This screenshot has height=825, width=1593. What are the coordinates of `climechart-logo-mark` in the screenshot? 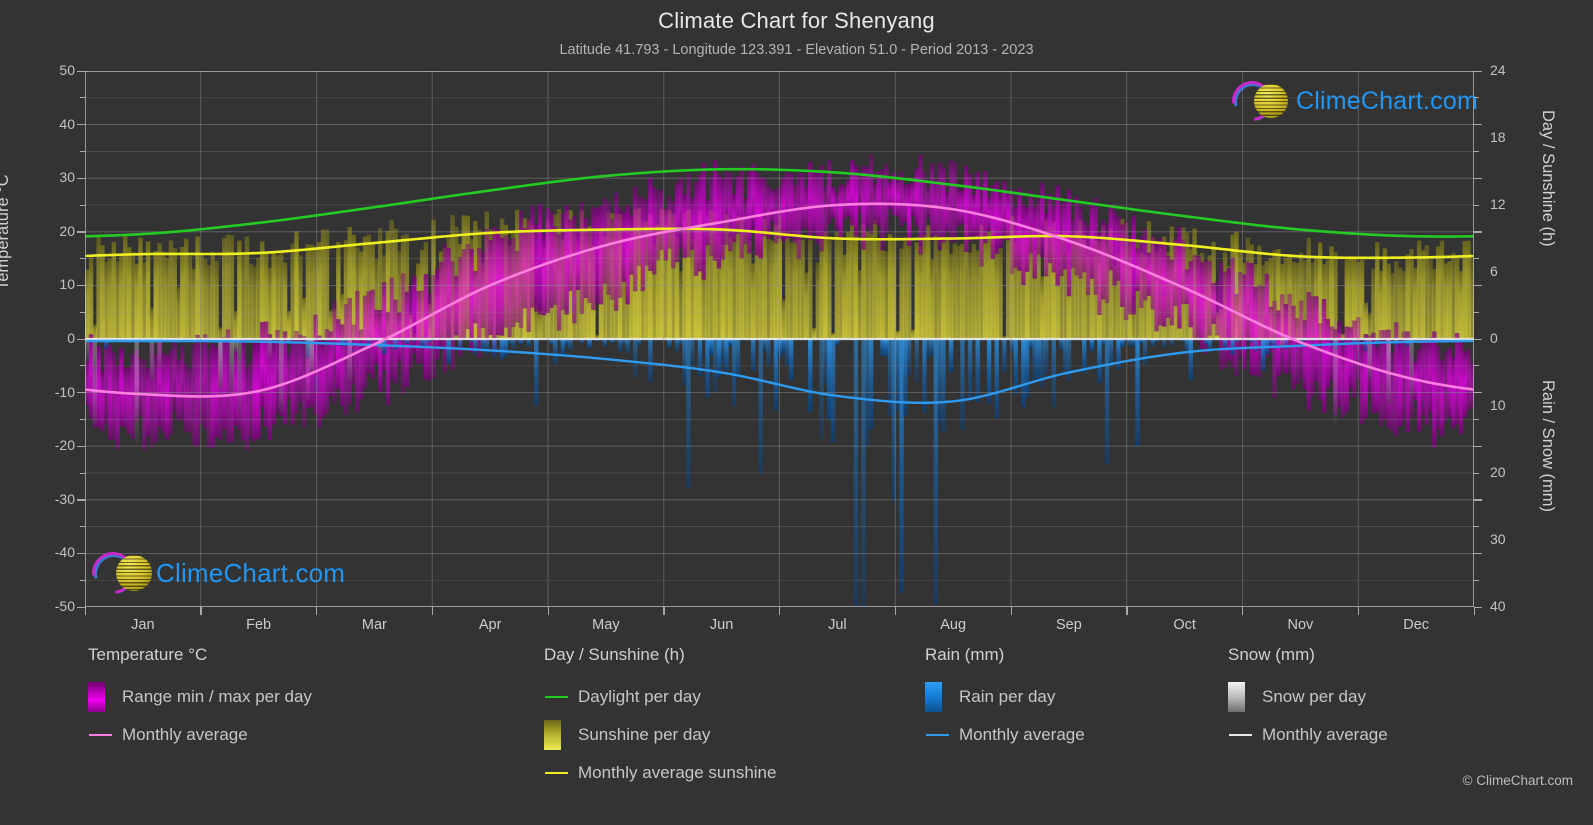 It's located at (118, 573).